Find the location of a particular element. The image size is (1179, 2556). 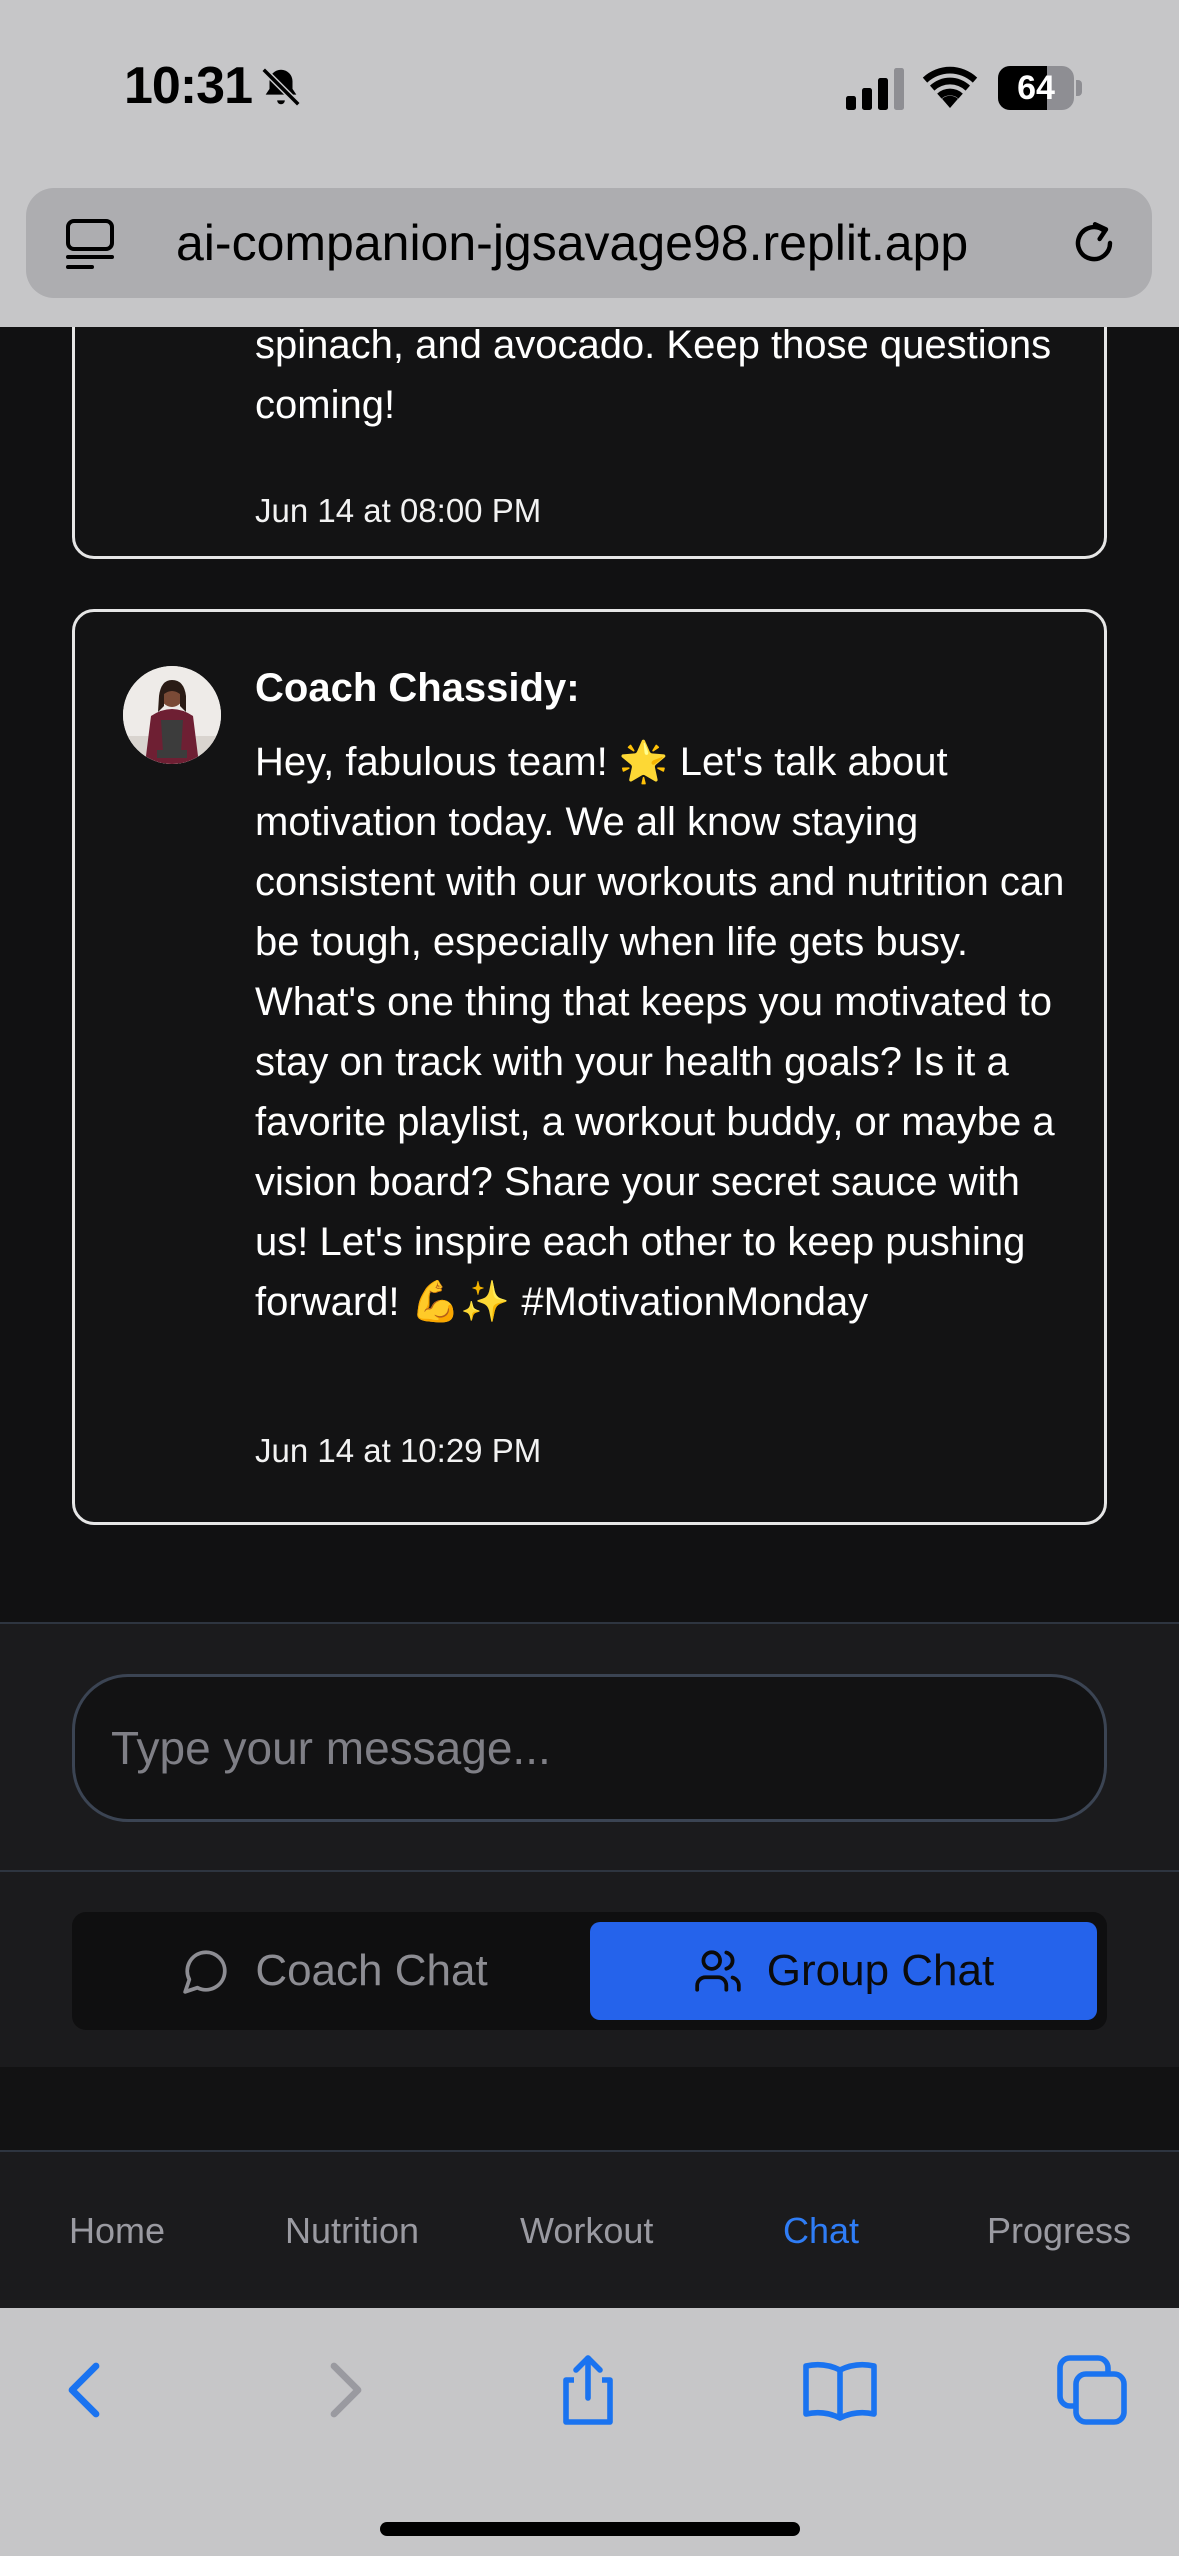

address-bar: ai-companion-jgsavage98.replit.app is located at coordinates (589, 243).